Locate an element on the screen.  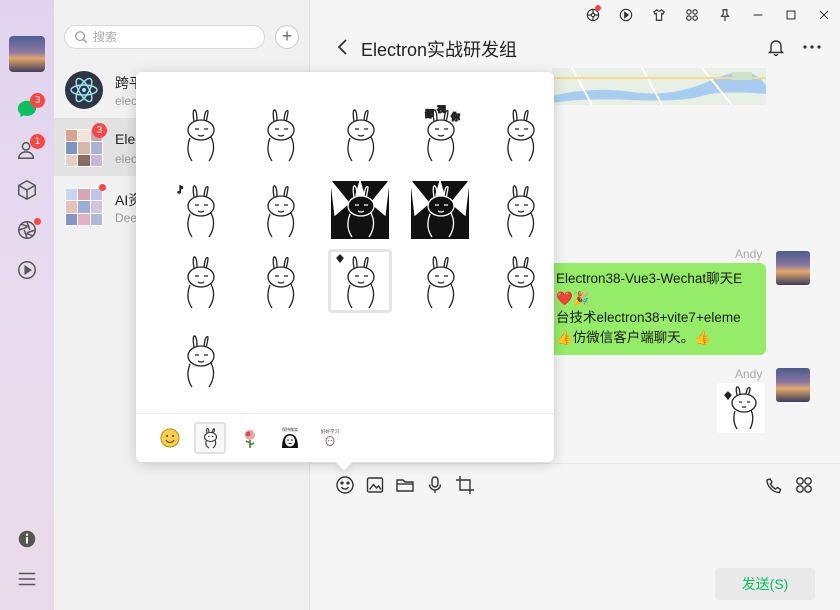
more-icon is located at coordinates (812, 47).